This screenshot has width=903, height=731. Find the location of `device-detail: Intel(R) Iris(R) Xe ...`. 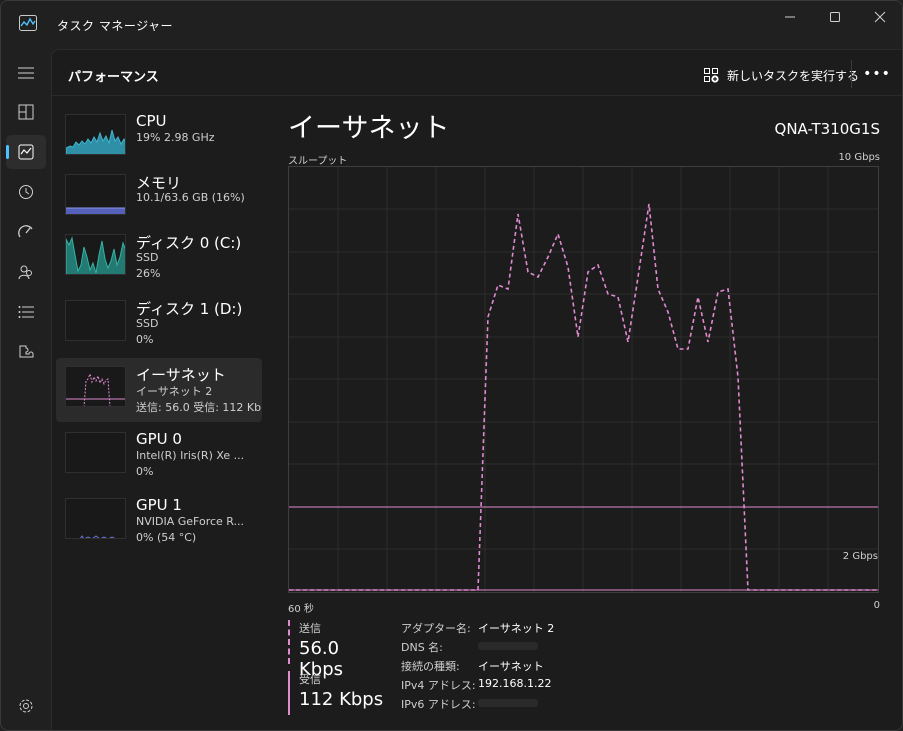

device-detail: Intel(R) Iris(R) Xe ... is located at coordinates (190, 455).